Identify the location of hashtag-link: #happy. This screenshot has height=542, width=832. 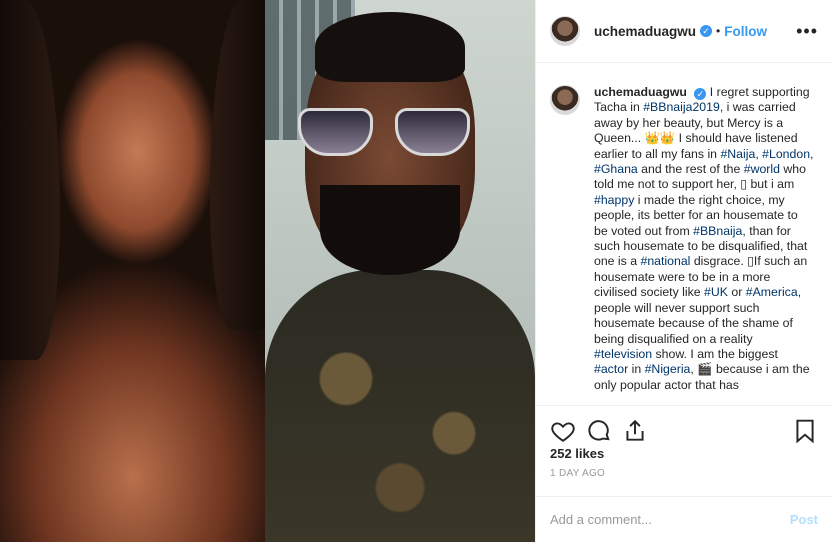
(614, 200).